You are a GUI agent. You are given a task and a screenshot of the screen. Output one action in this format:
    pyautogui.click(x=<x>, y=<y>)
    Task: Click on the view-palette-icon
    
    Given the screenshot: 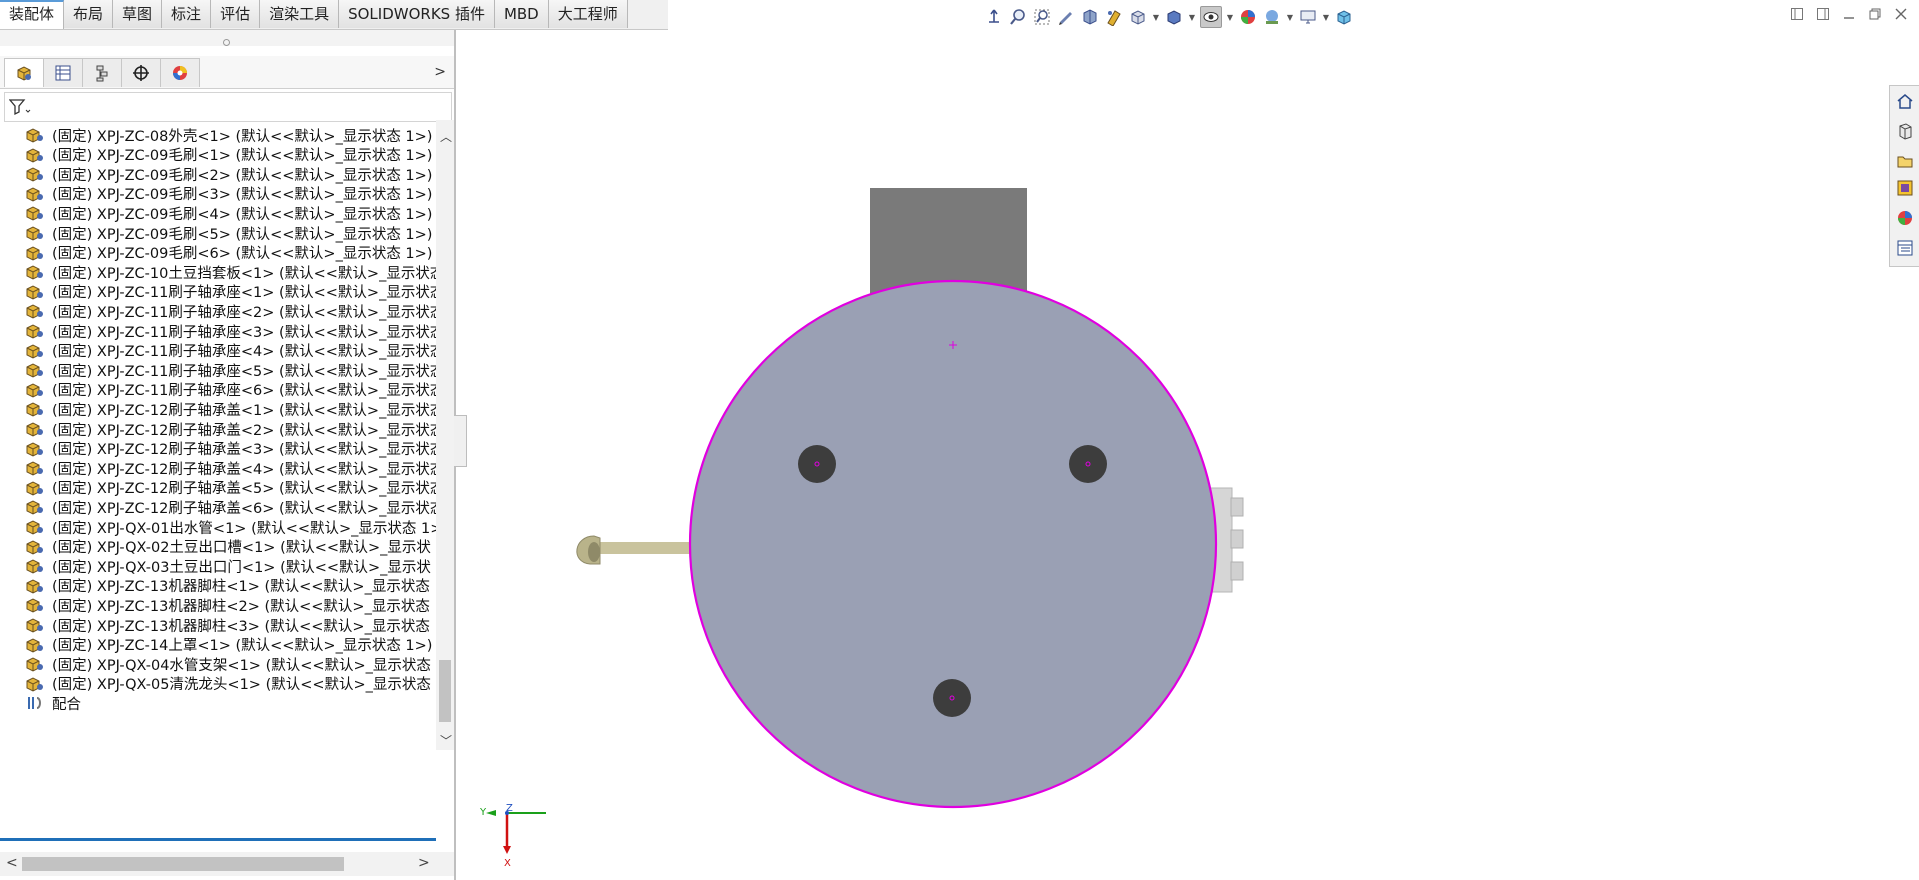 What is the action you would take?
    pyautogui.click(x=1905, y=188)
    